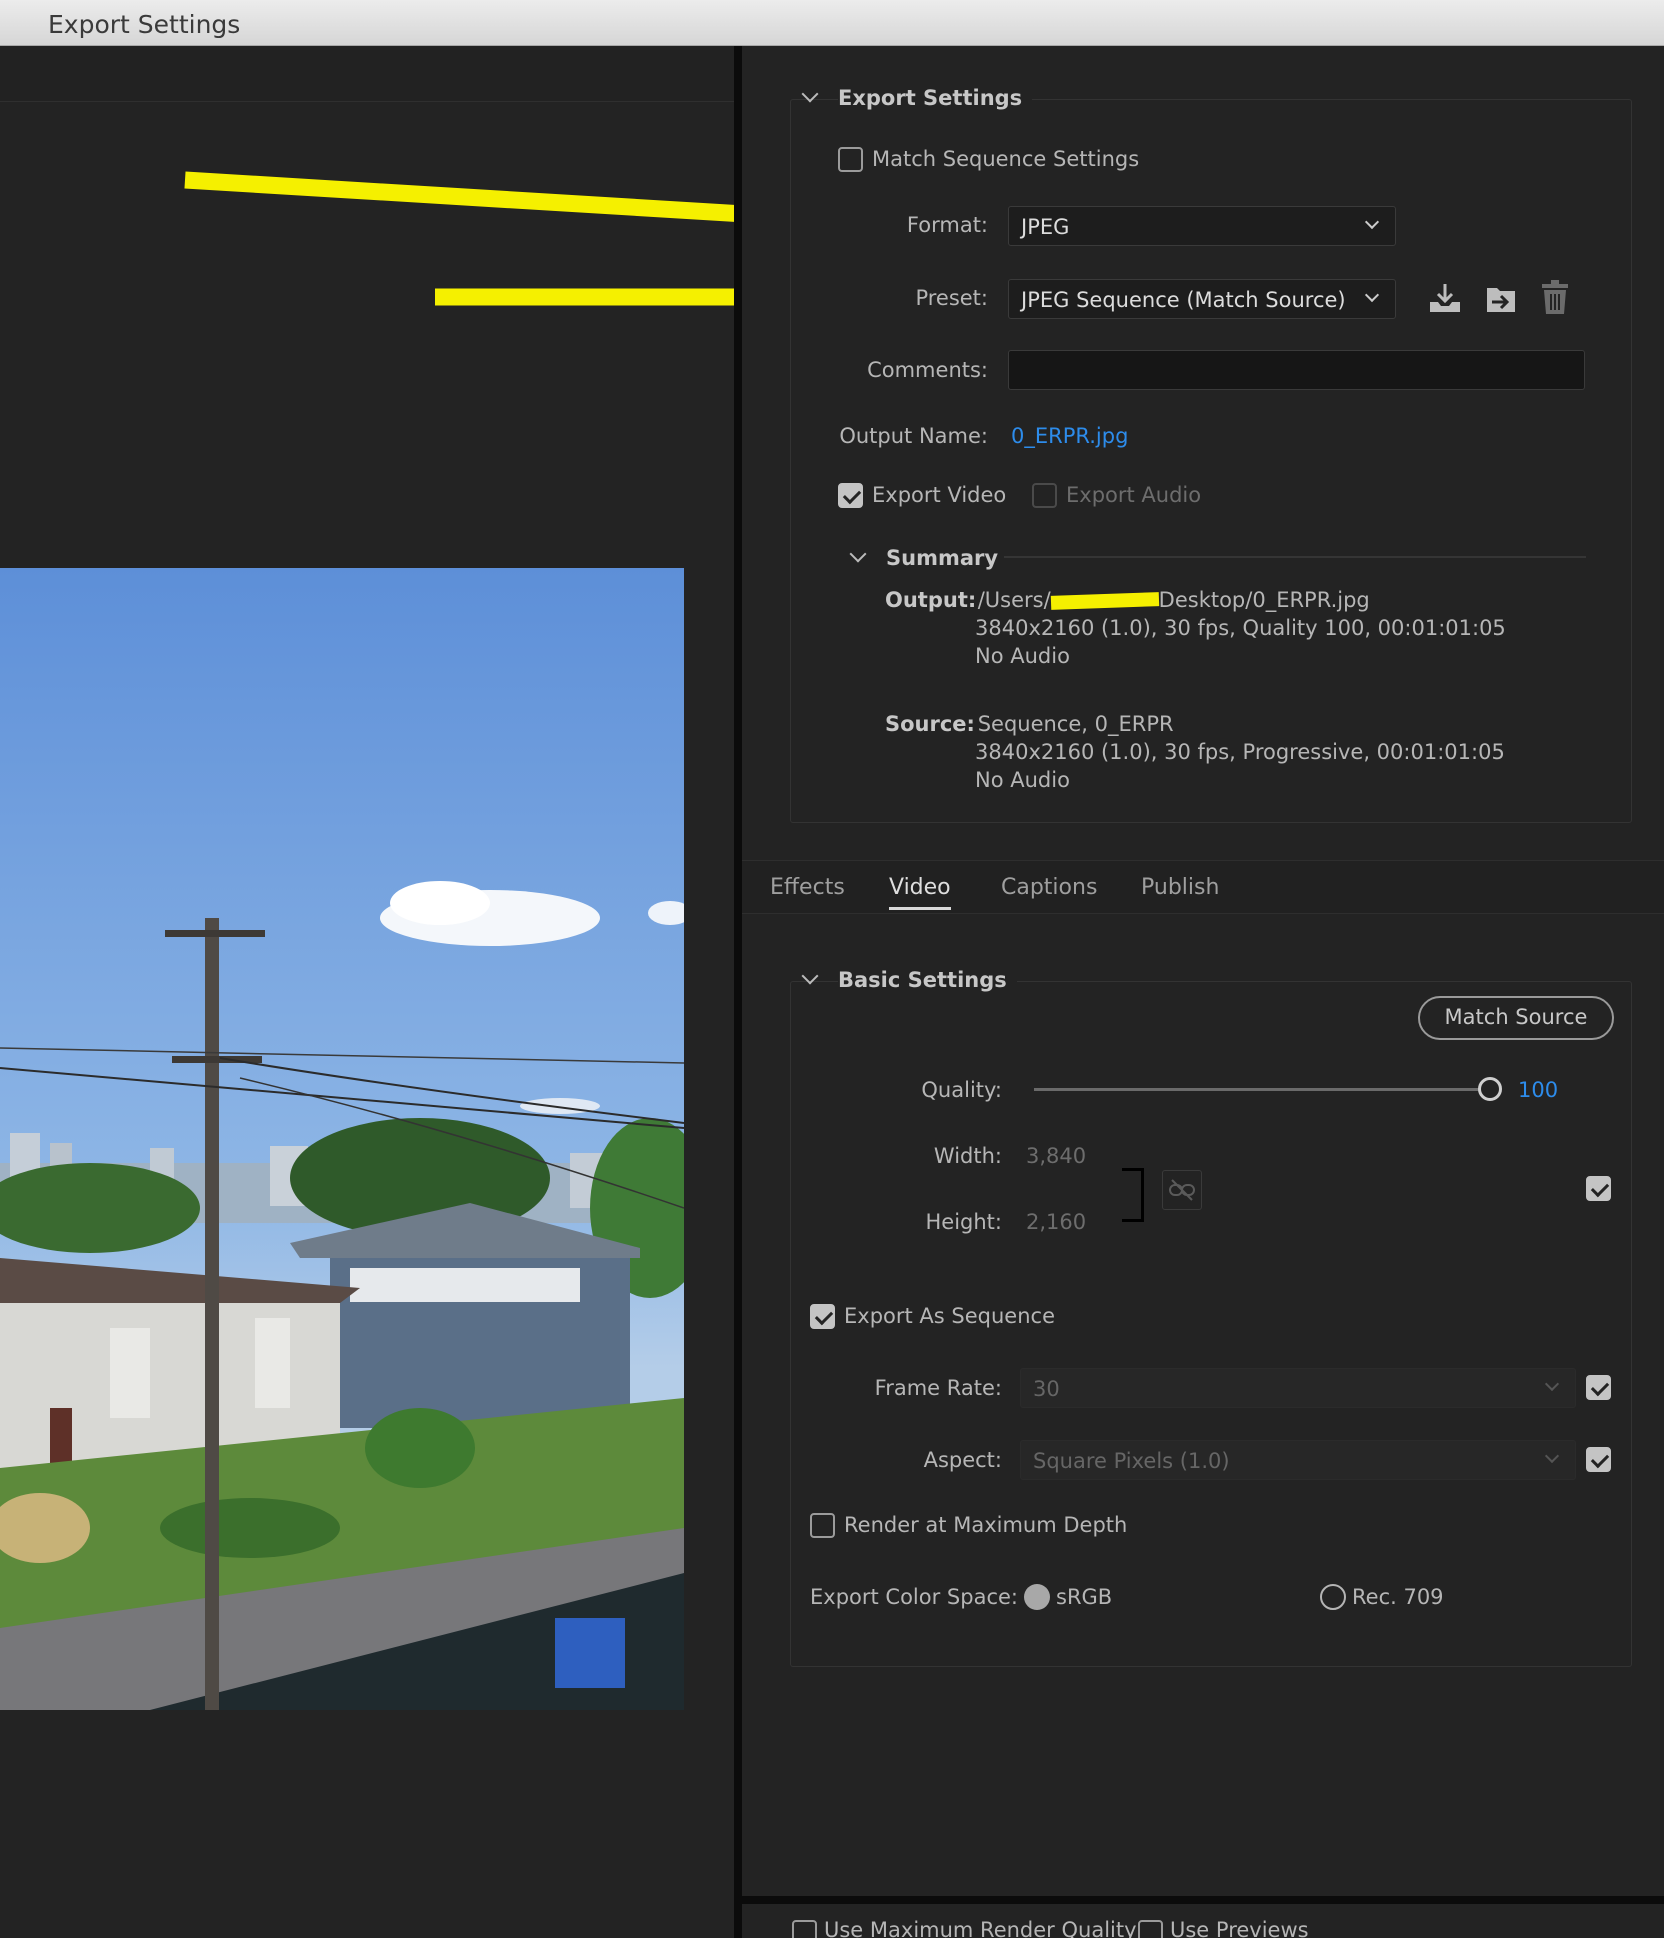  I want to click on tab-effects: Effects, so click(807, 887).